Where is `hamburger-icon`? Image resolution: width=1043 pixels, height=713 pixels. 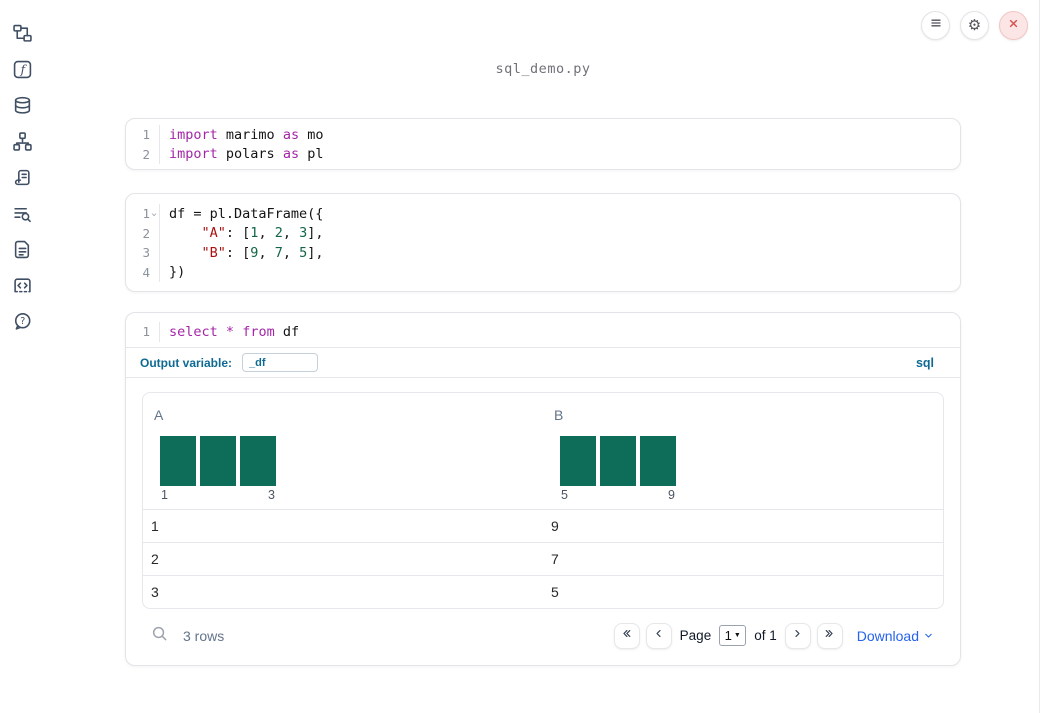 hamburger-icon is located at coordinates (936, 25).